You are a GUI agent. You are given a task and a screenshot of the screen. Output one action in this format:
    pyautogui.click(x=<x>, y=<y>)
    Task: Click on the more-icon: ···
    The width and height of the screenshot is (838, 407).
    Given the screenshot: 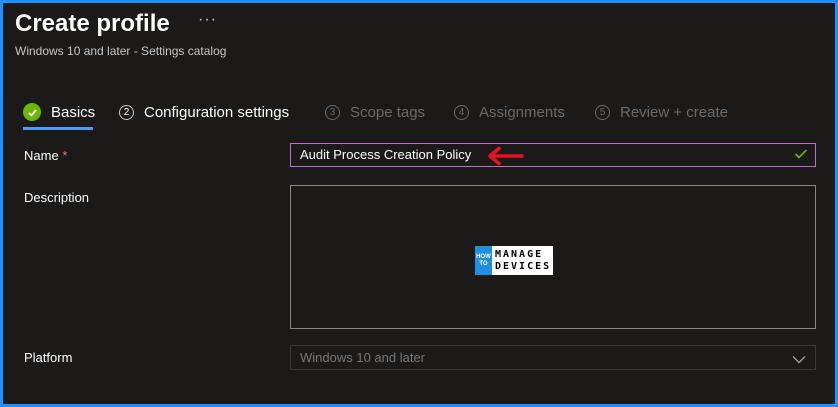 What is the action you would take?
    pyautogui.click(x=207, y=20)
    